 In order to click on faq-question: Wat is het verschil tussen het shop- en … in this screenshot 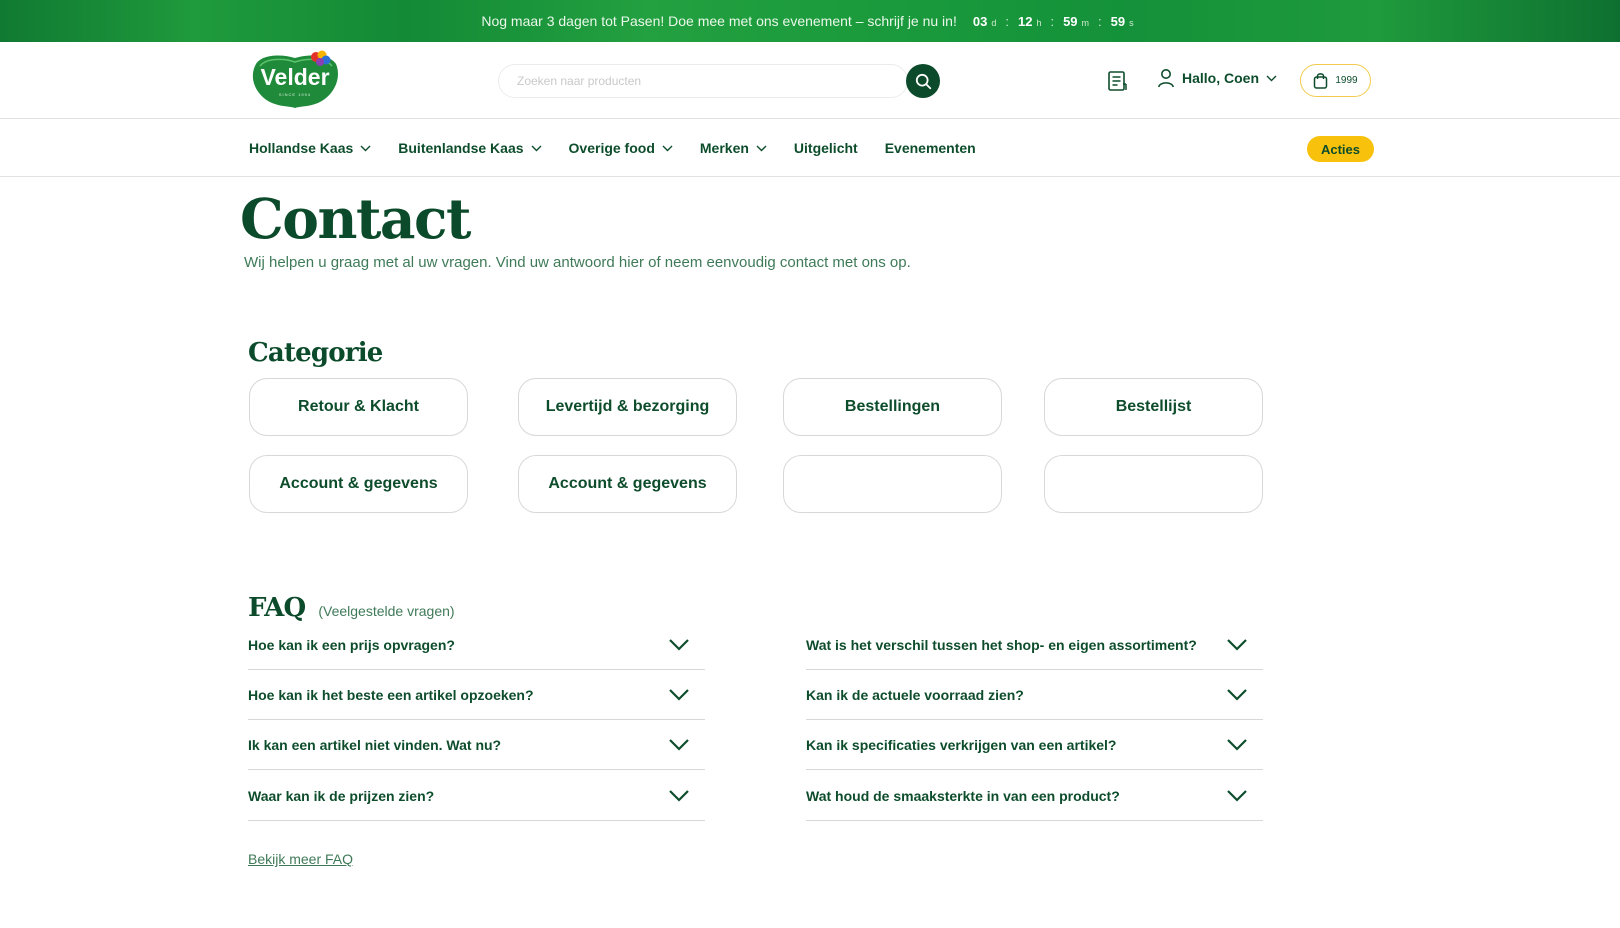, I will do `click(1001, 644)`.